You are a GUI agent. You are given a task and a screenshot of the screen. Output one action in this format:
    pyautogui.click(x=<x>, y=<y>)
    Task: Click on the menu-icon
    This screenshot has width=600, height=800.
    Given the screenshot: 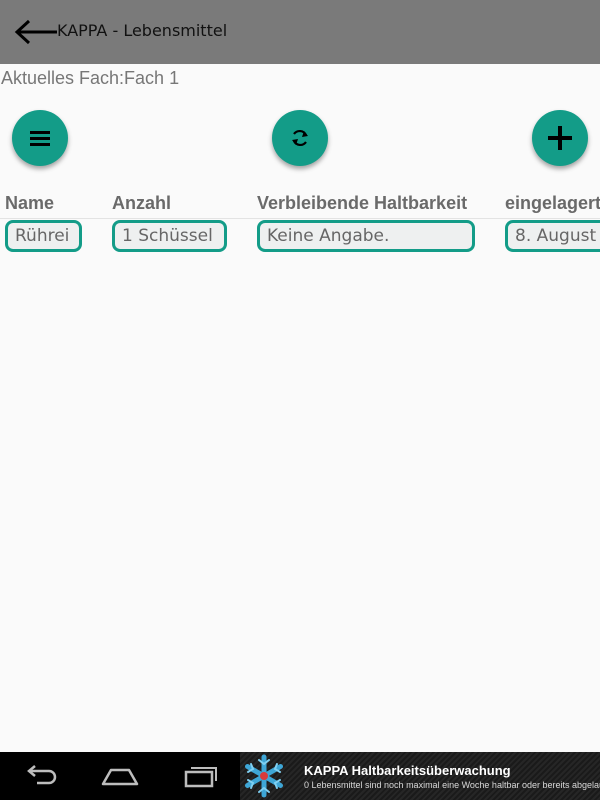 What is the action you would take?
    pyautogui.click(x=40, y=138)
    